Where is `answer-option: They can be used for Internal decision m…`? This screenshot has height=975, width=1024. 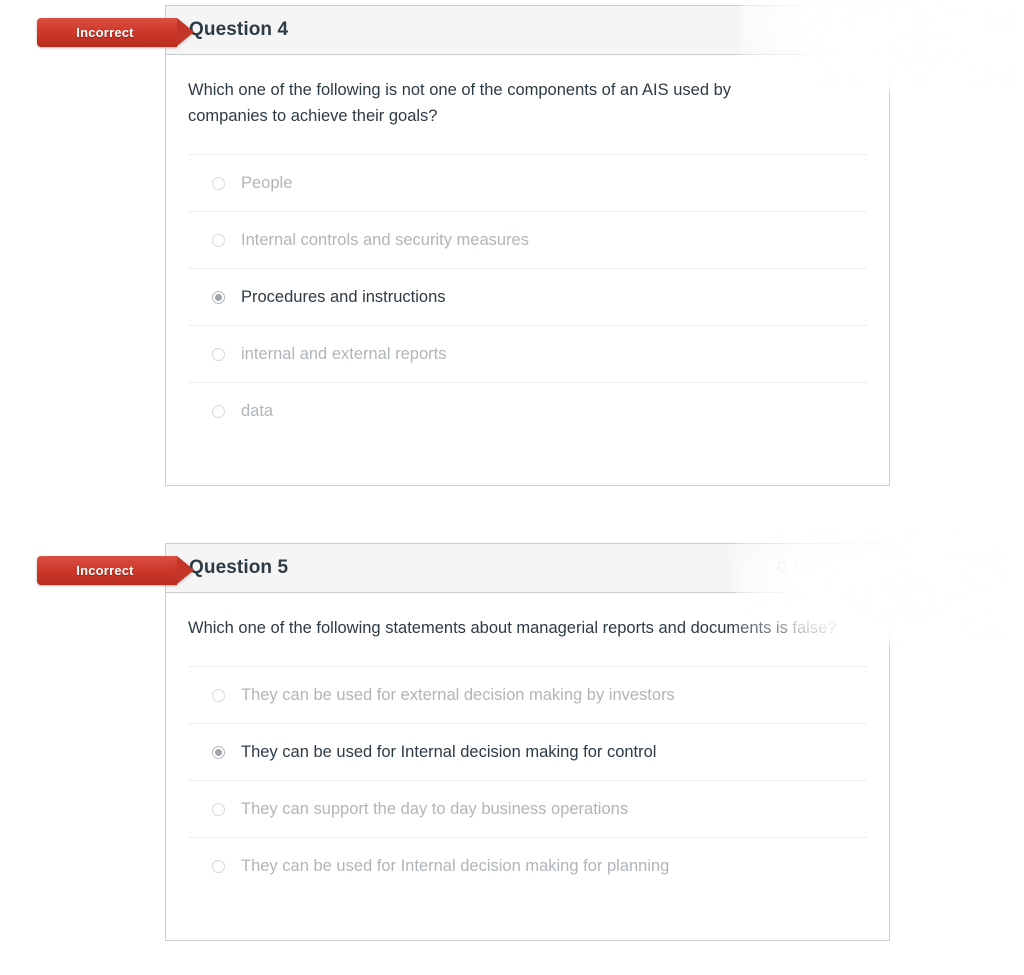 answer-option: They can be used for Internal decision m… is located at coordinates (527, 865).